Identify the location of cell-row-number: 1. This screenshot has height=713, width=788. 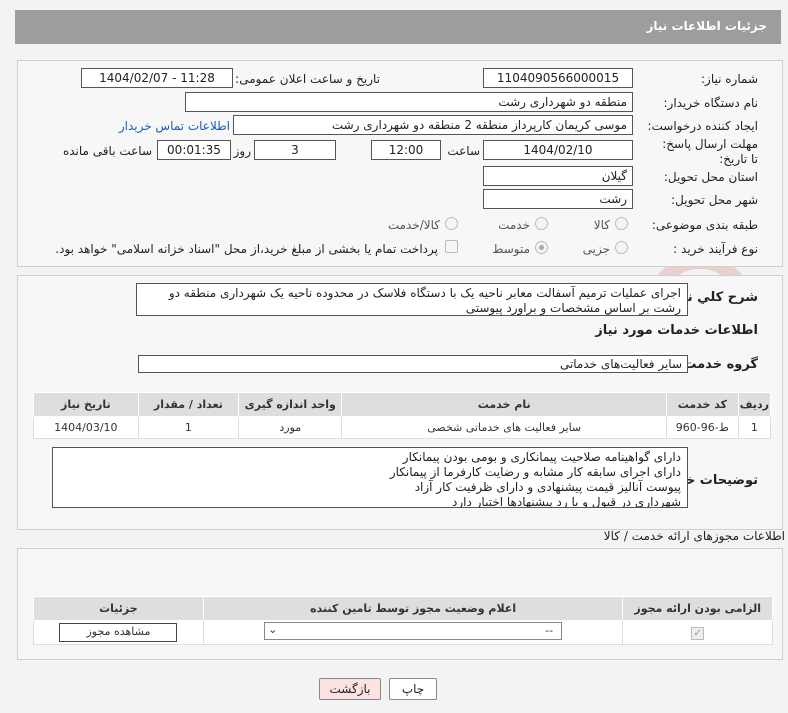
(754, 427).